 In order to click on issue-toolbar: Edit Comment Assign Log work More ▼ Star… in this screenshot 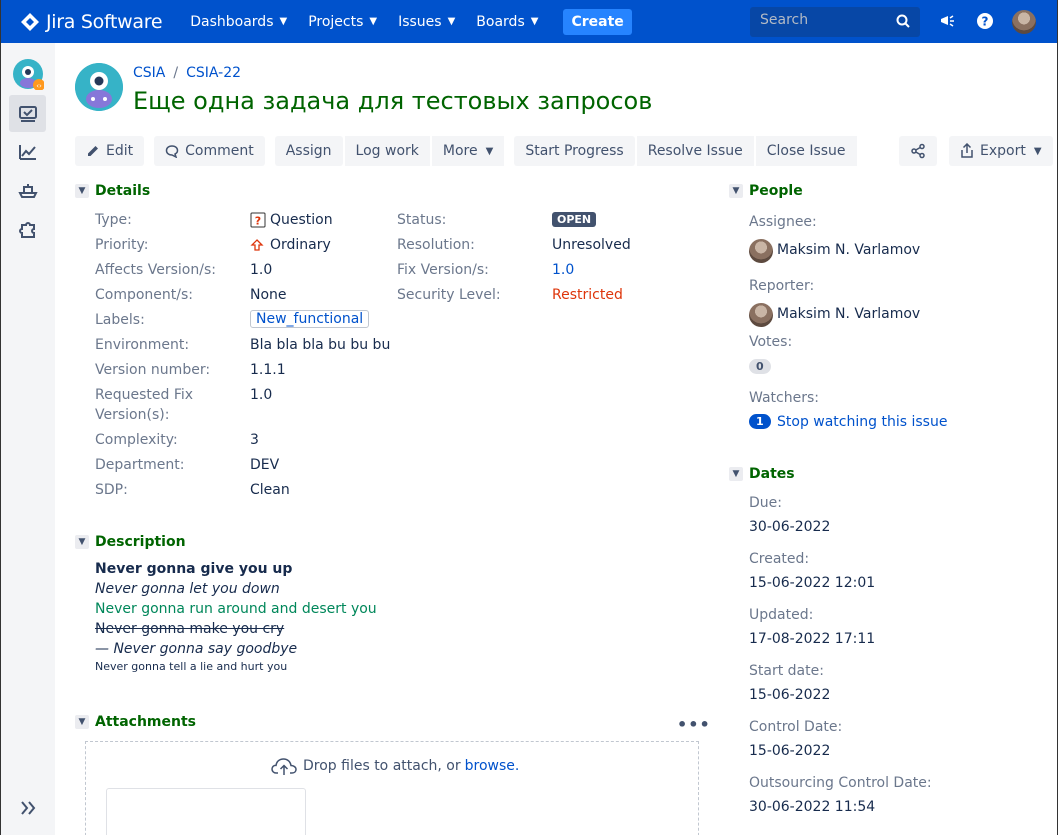, I will do `click(466, 151)`.